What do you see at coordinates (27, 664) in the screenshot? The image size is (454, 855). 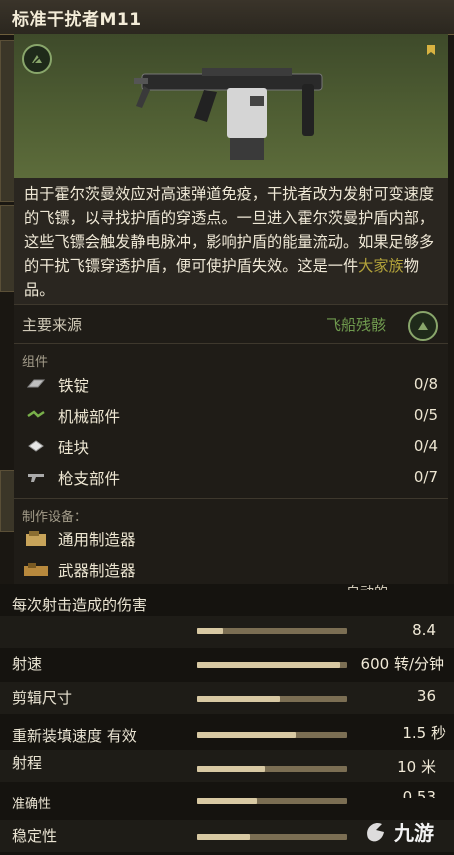 I see `stat-name: 射速` at bounding box center [27, 664].